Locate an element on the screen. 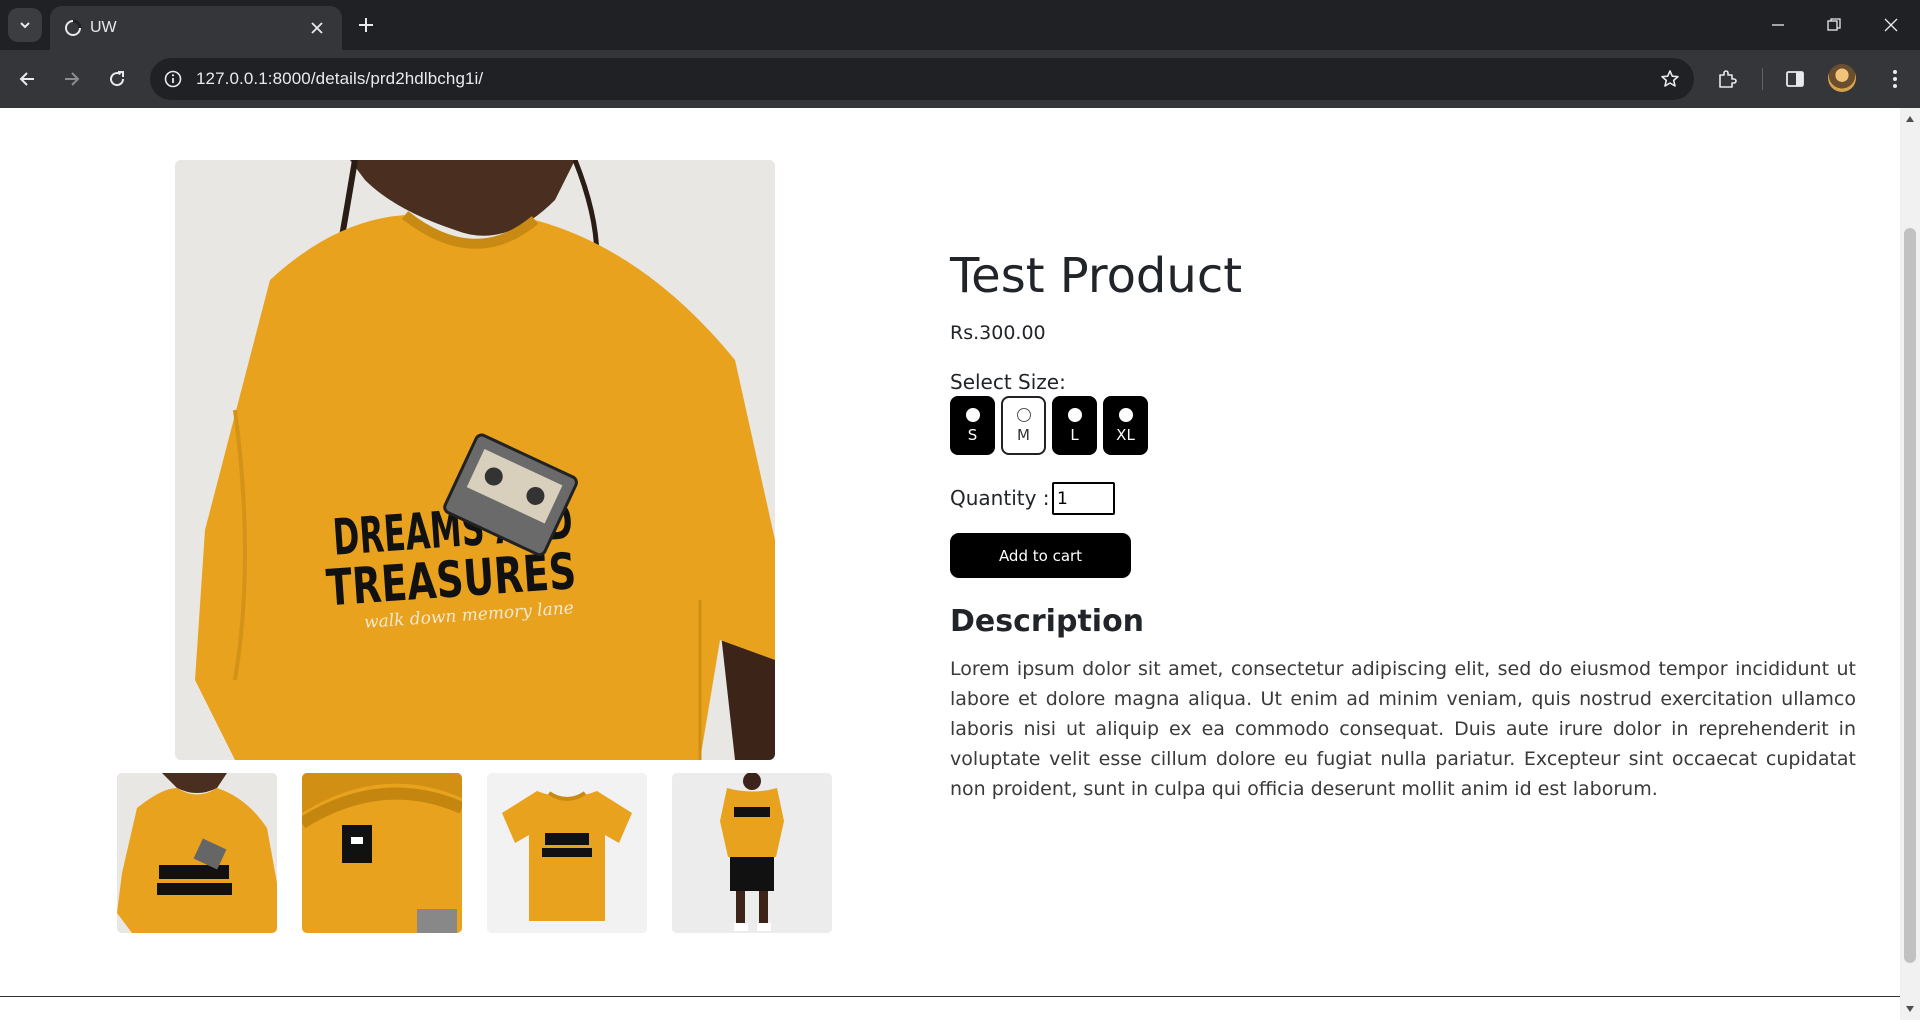  side-panel-button is located at coordinates (1795, 79).